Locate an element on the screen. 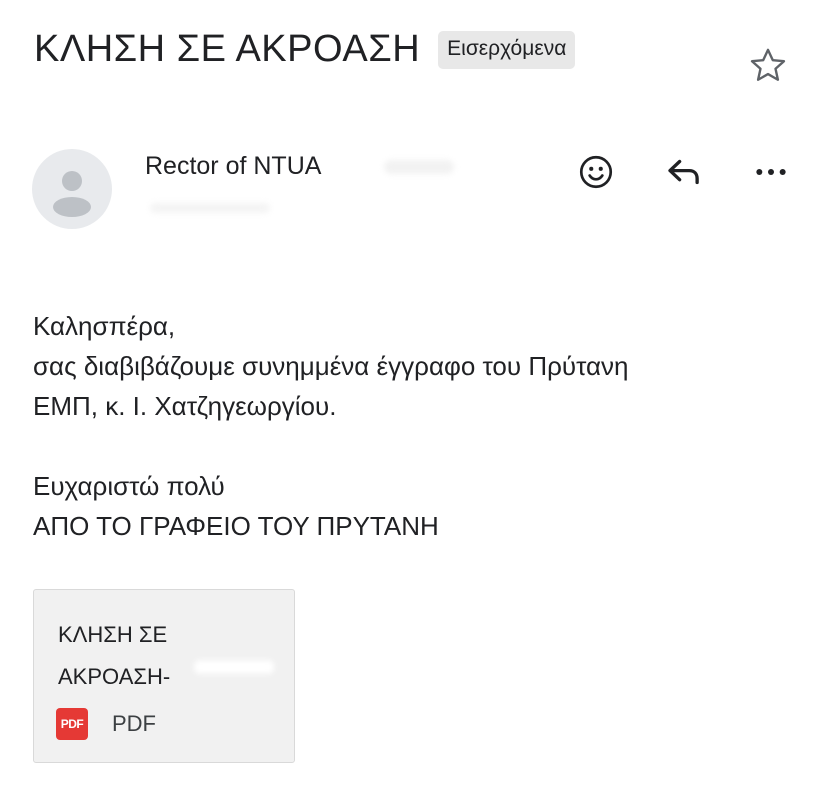 The height and width of the screenshot is (800, 828). reply-button is located at coordinates (684, 172).